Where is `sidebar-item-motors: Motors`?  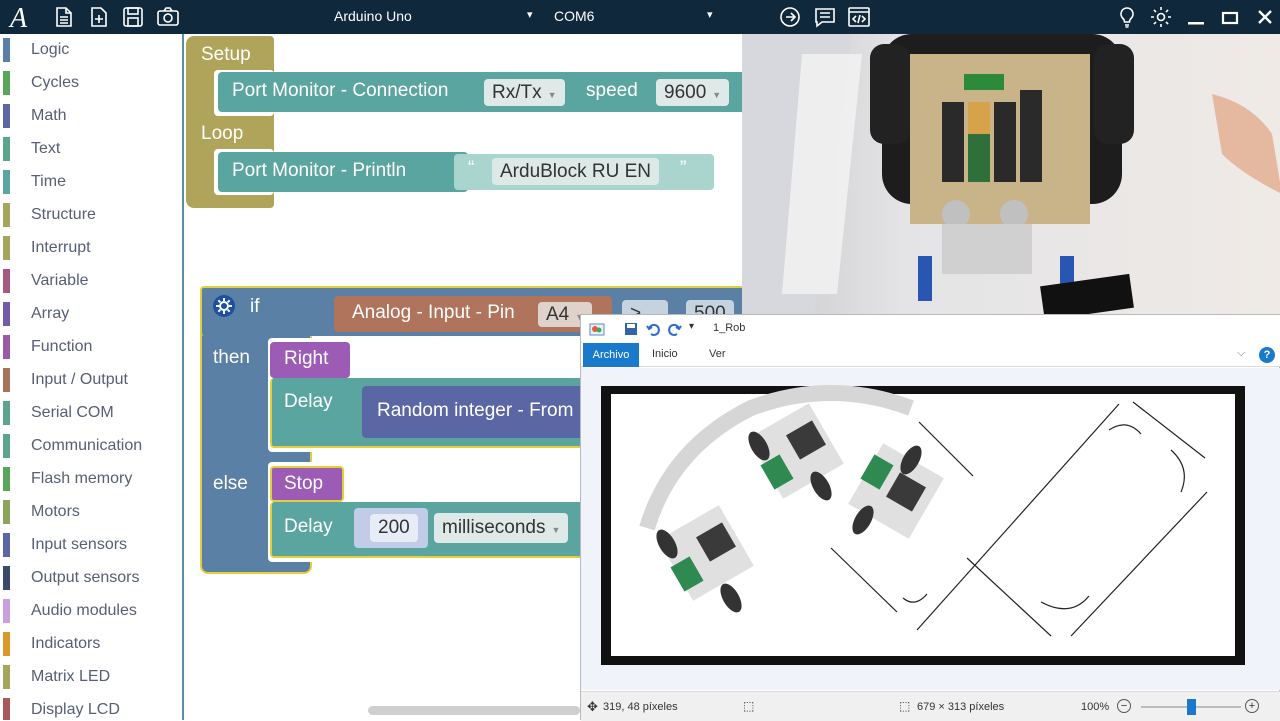
sidebar-item-motors: Motors is located at coordinates (88, 512).